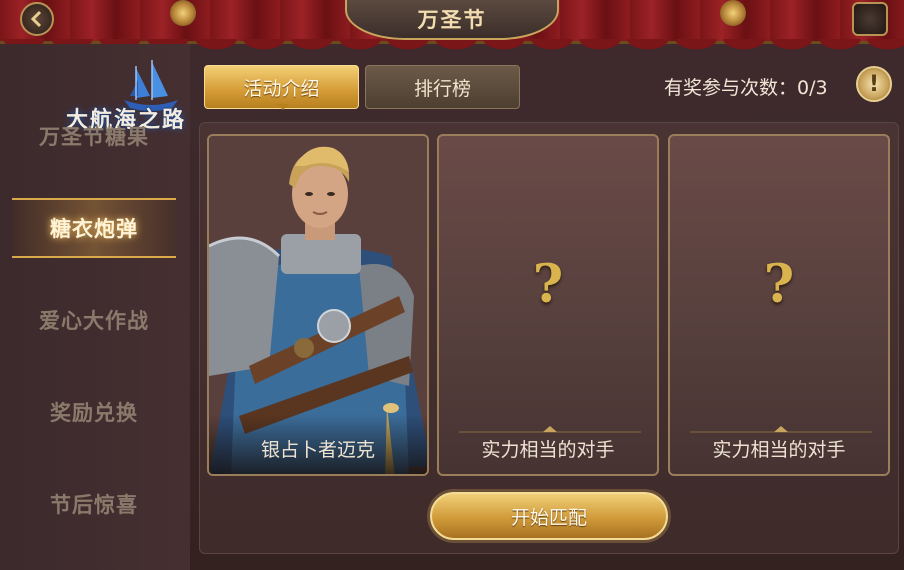 The width and height of the screenshot is (904, 570). I want to click on card-label: 银占卜者迈克, so click(317, 450).